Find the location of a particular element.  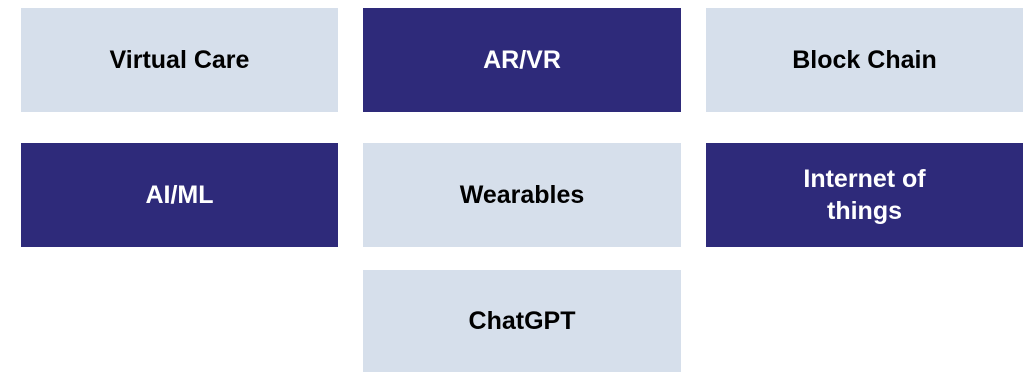

tile-ar-vr: AR/VR is located at coordinates (522, 60).